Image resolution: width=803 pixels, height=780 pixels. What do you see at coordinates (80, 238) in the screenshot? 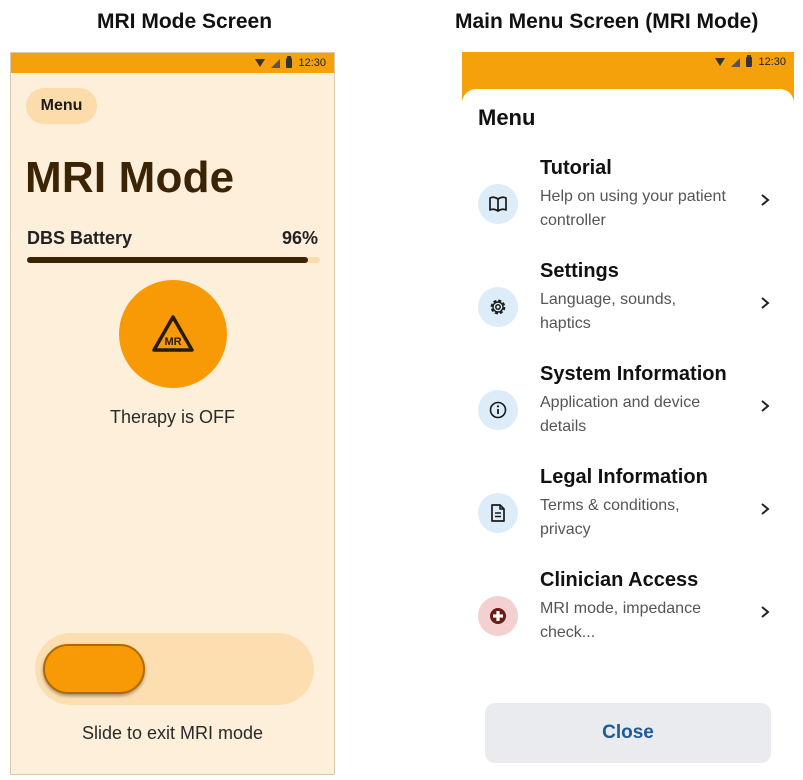
I see `battery-label: DBS Battery` at bounding box center [80, 238].